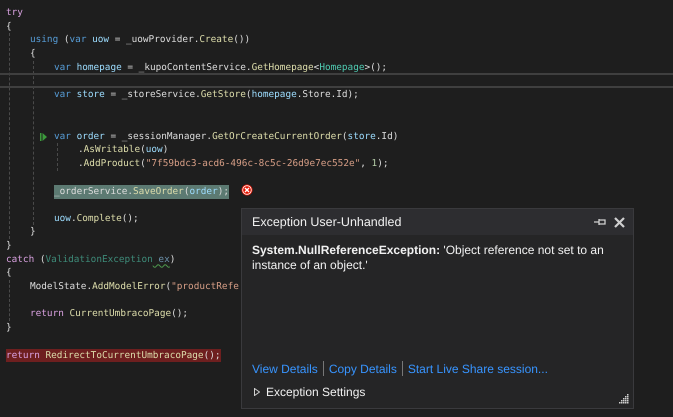 The width and height of the screenshot is (673, 417). Describe the element at coordinates (257, 392) in the screenshot. I see `expand-caret-icon` at that location.